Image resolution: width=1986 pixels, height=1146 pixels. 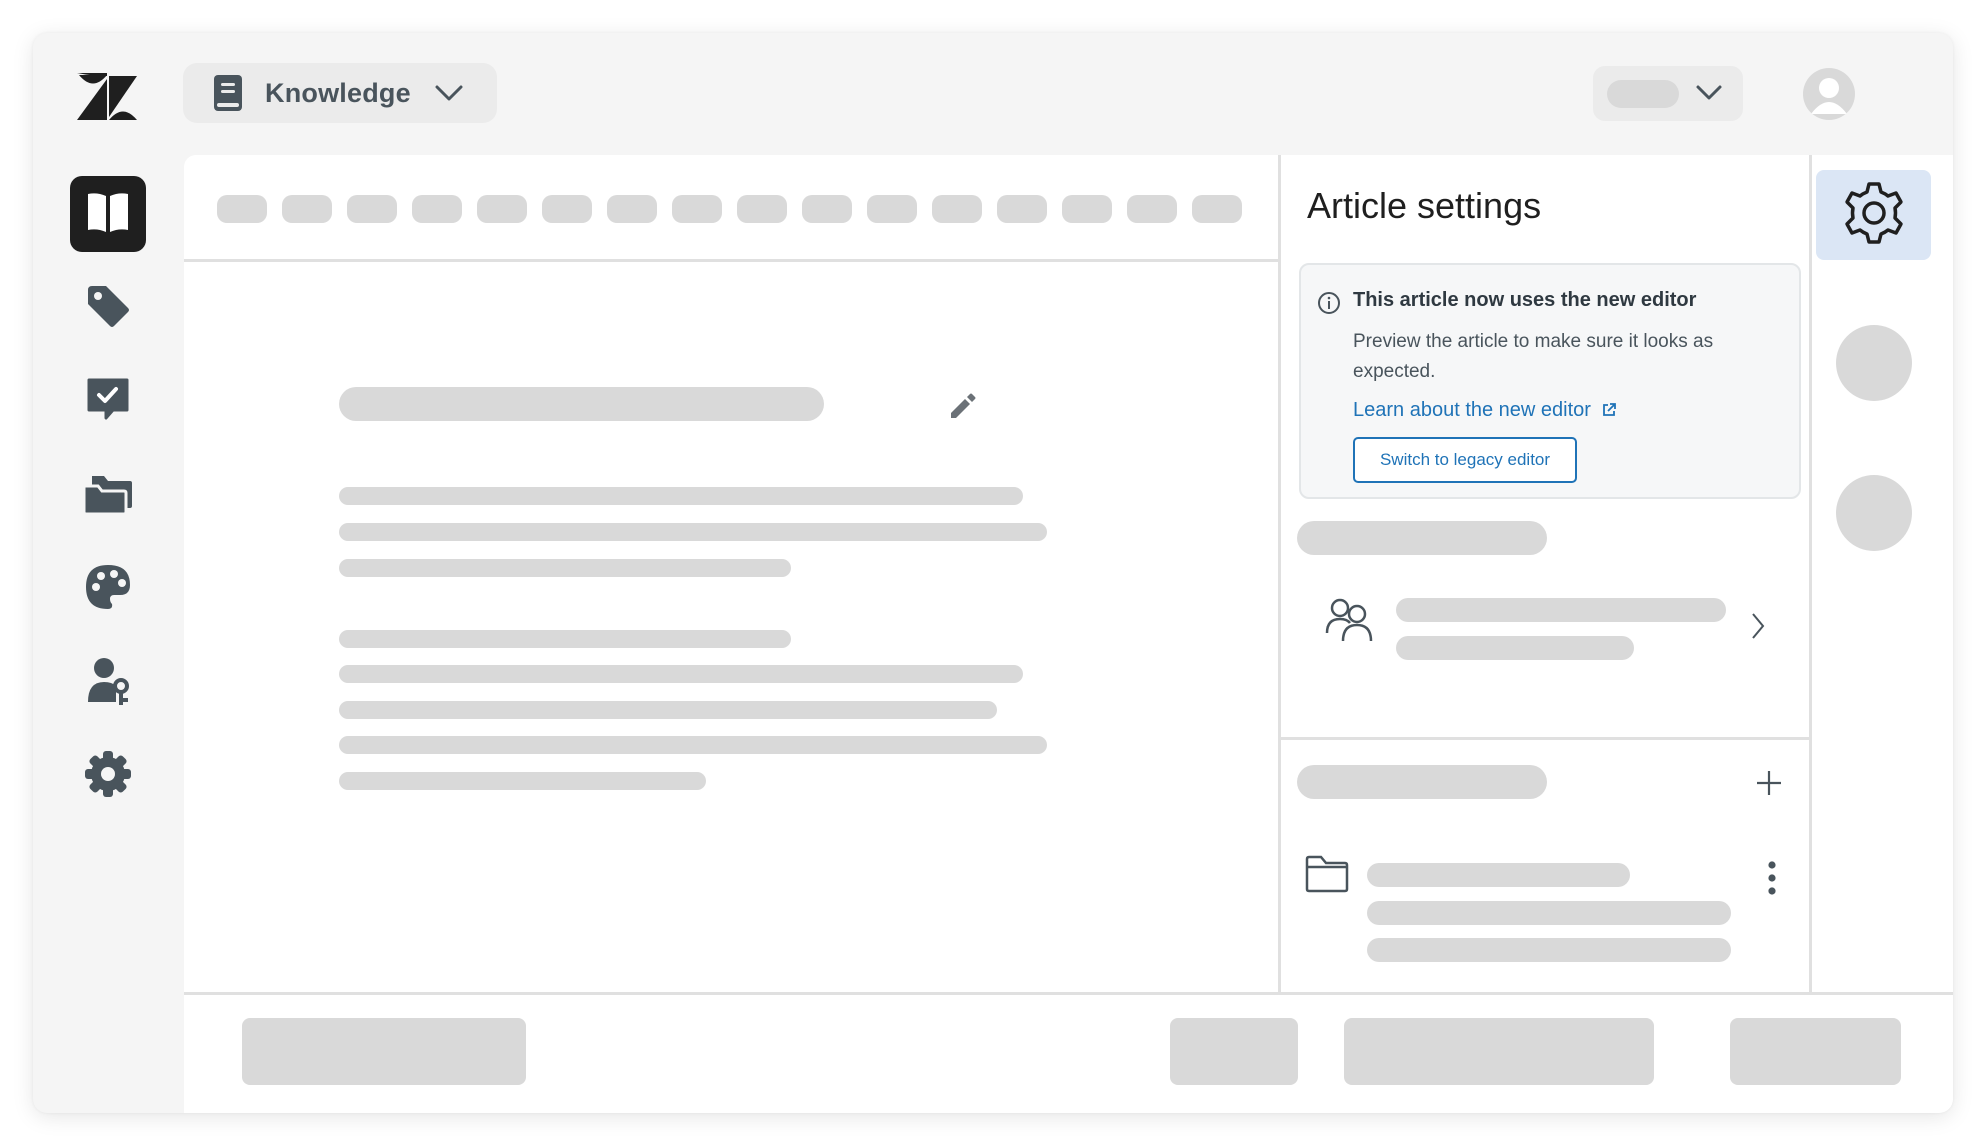 I want to click on folder-icon, so click(x=1327, y=876).